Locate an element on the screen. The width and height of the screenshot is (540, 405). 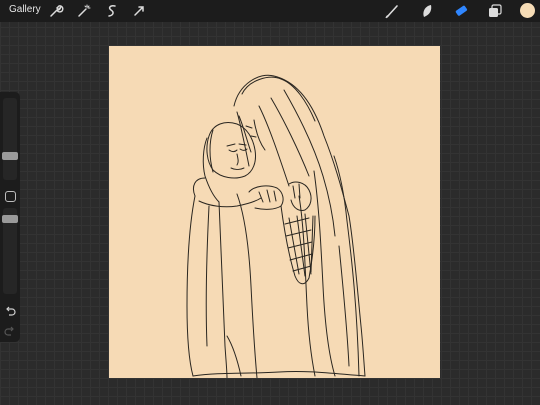
smudge-icon is located at coordinates (427, 11).